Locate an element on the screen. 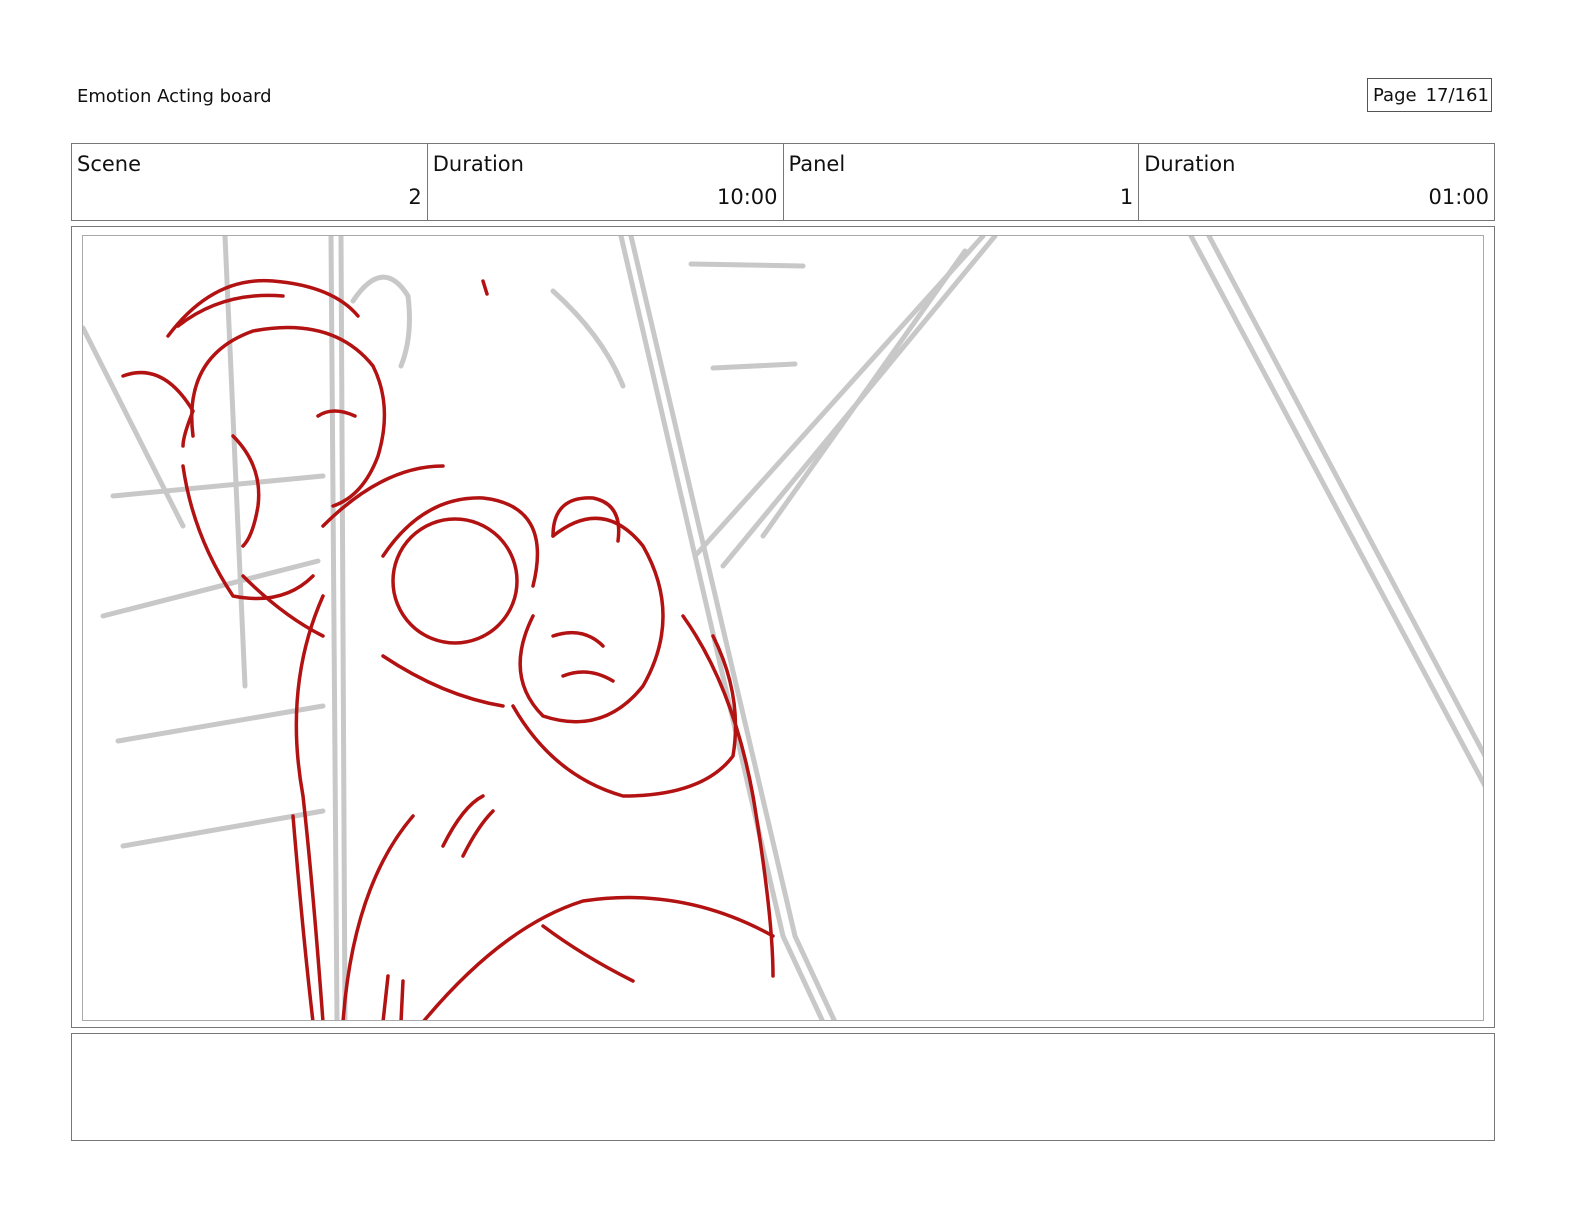 The height and width of the screenshot is (1224, 1584). scene-duration-cell: Duration 10:00 is located at coordinates (606, 182).